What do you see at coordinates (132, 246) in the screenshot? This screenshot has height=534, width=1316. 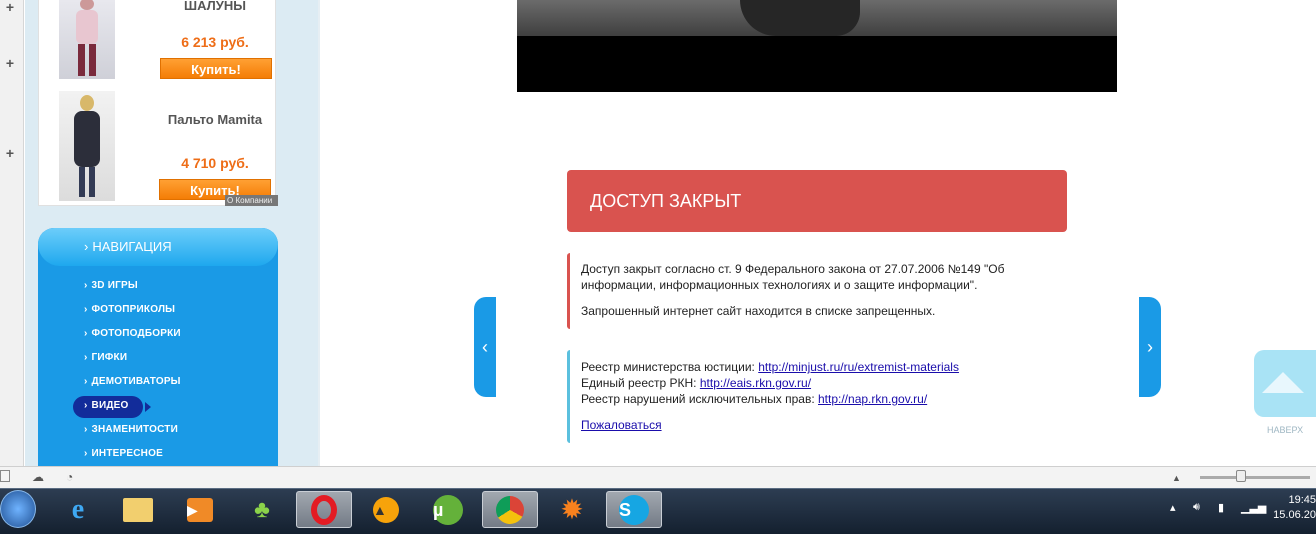 I see `navigation-title-label: НАВИГАЦИЯ` at bounding box center [132, 246].